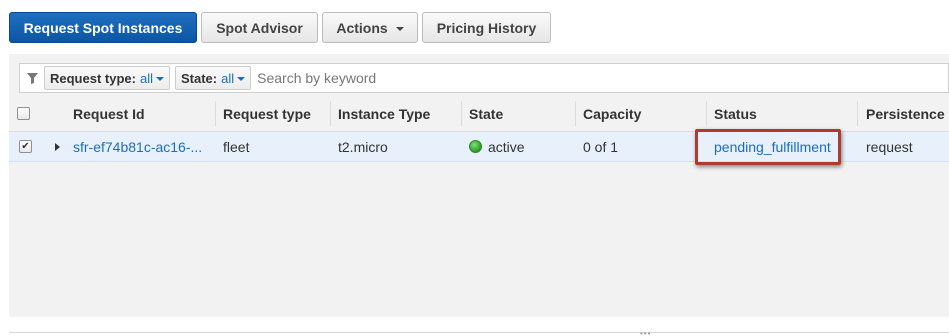 The image size is (949, 336). Describe the element at coordinates (601, 146) in the screenshot. I see `capacity-value: 0 of 1` at that location.